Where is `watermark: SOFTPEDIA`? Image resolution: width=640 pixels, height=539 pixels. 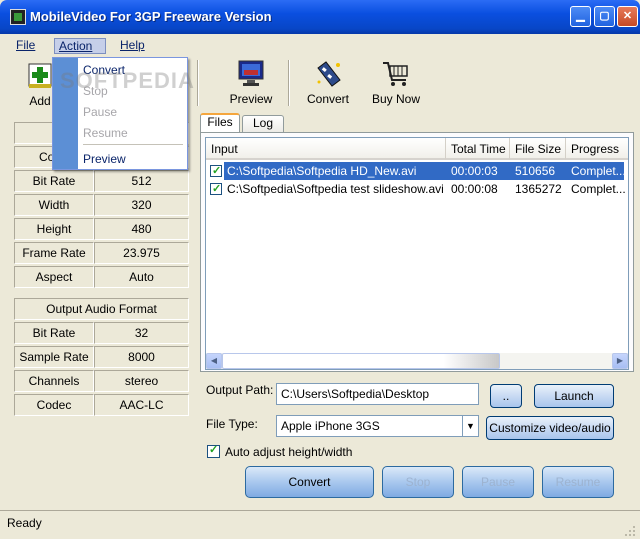
watermark: SOFTPEDIA is located at coordinates (127, 80).